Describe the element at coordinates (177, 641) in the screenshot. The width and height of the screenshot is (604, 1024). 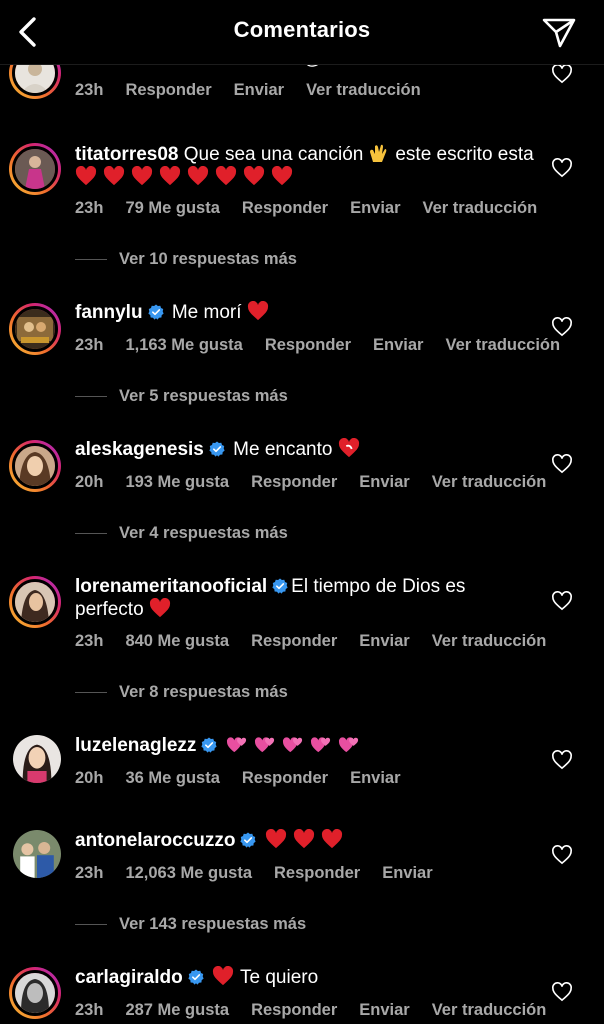
I see `likes-count: 840 Me gusta` at that location.